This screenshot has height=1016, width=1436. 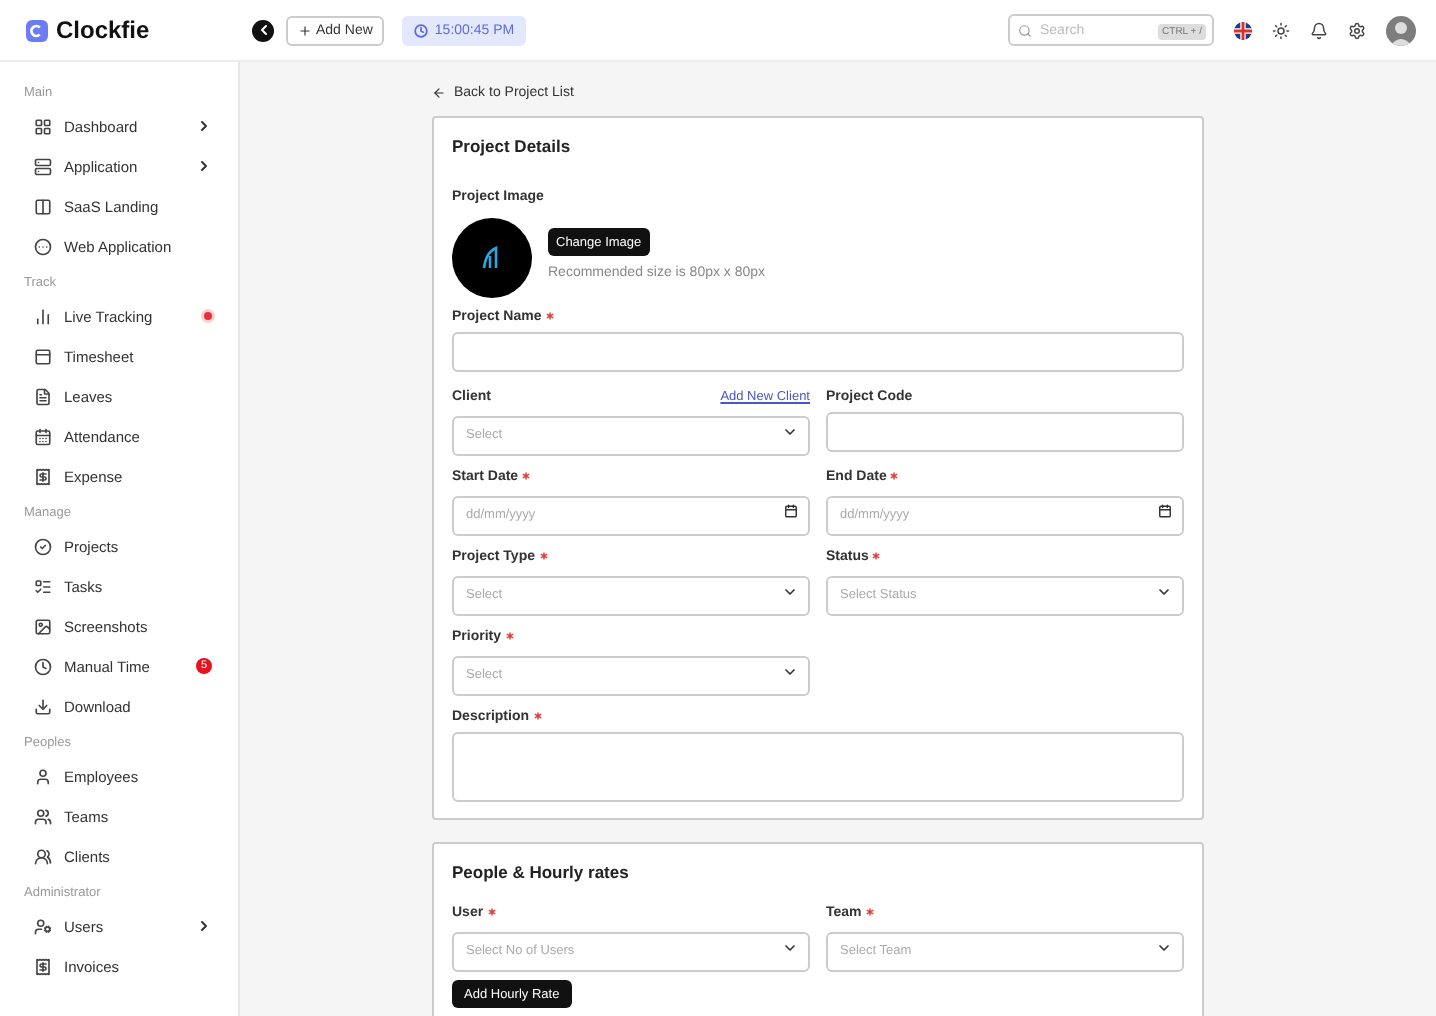 What do you see at coordinates (305, 30) in the screenshot?
I see `plus-icon` at bounding box center [305, 30].